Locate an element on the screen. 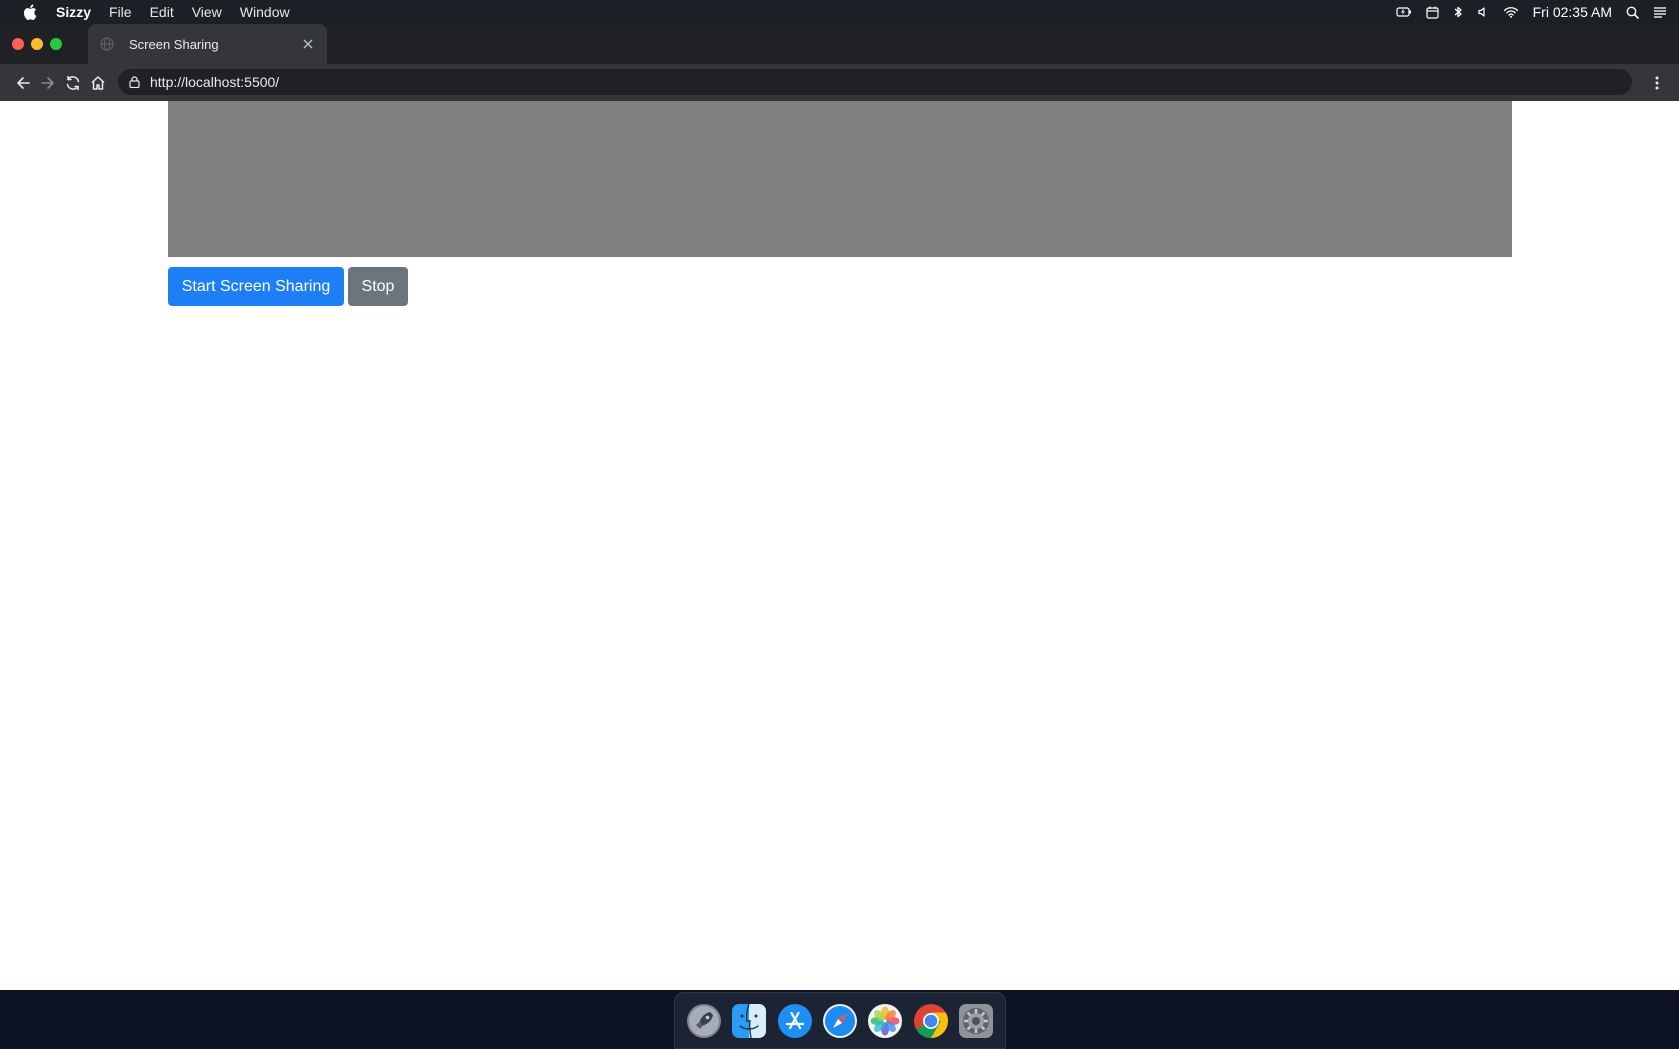 Image resolution: width=1679 pixels, height=1049 pixels. chrome-icon is located at coordinates (931, 1021).